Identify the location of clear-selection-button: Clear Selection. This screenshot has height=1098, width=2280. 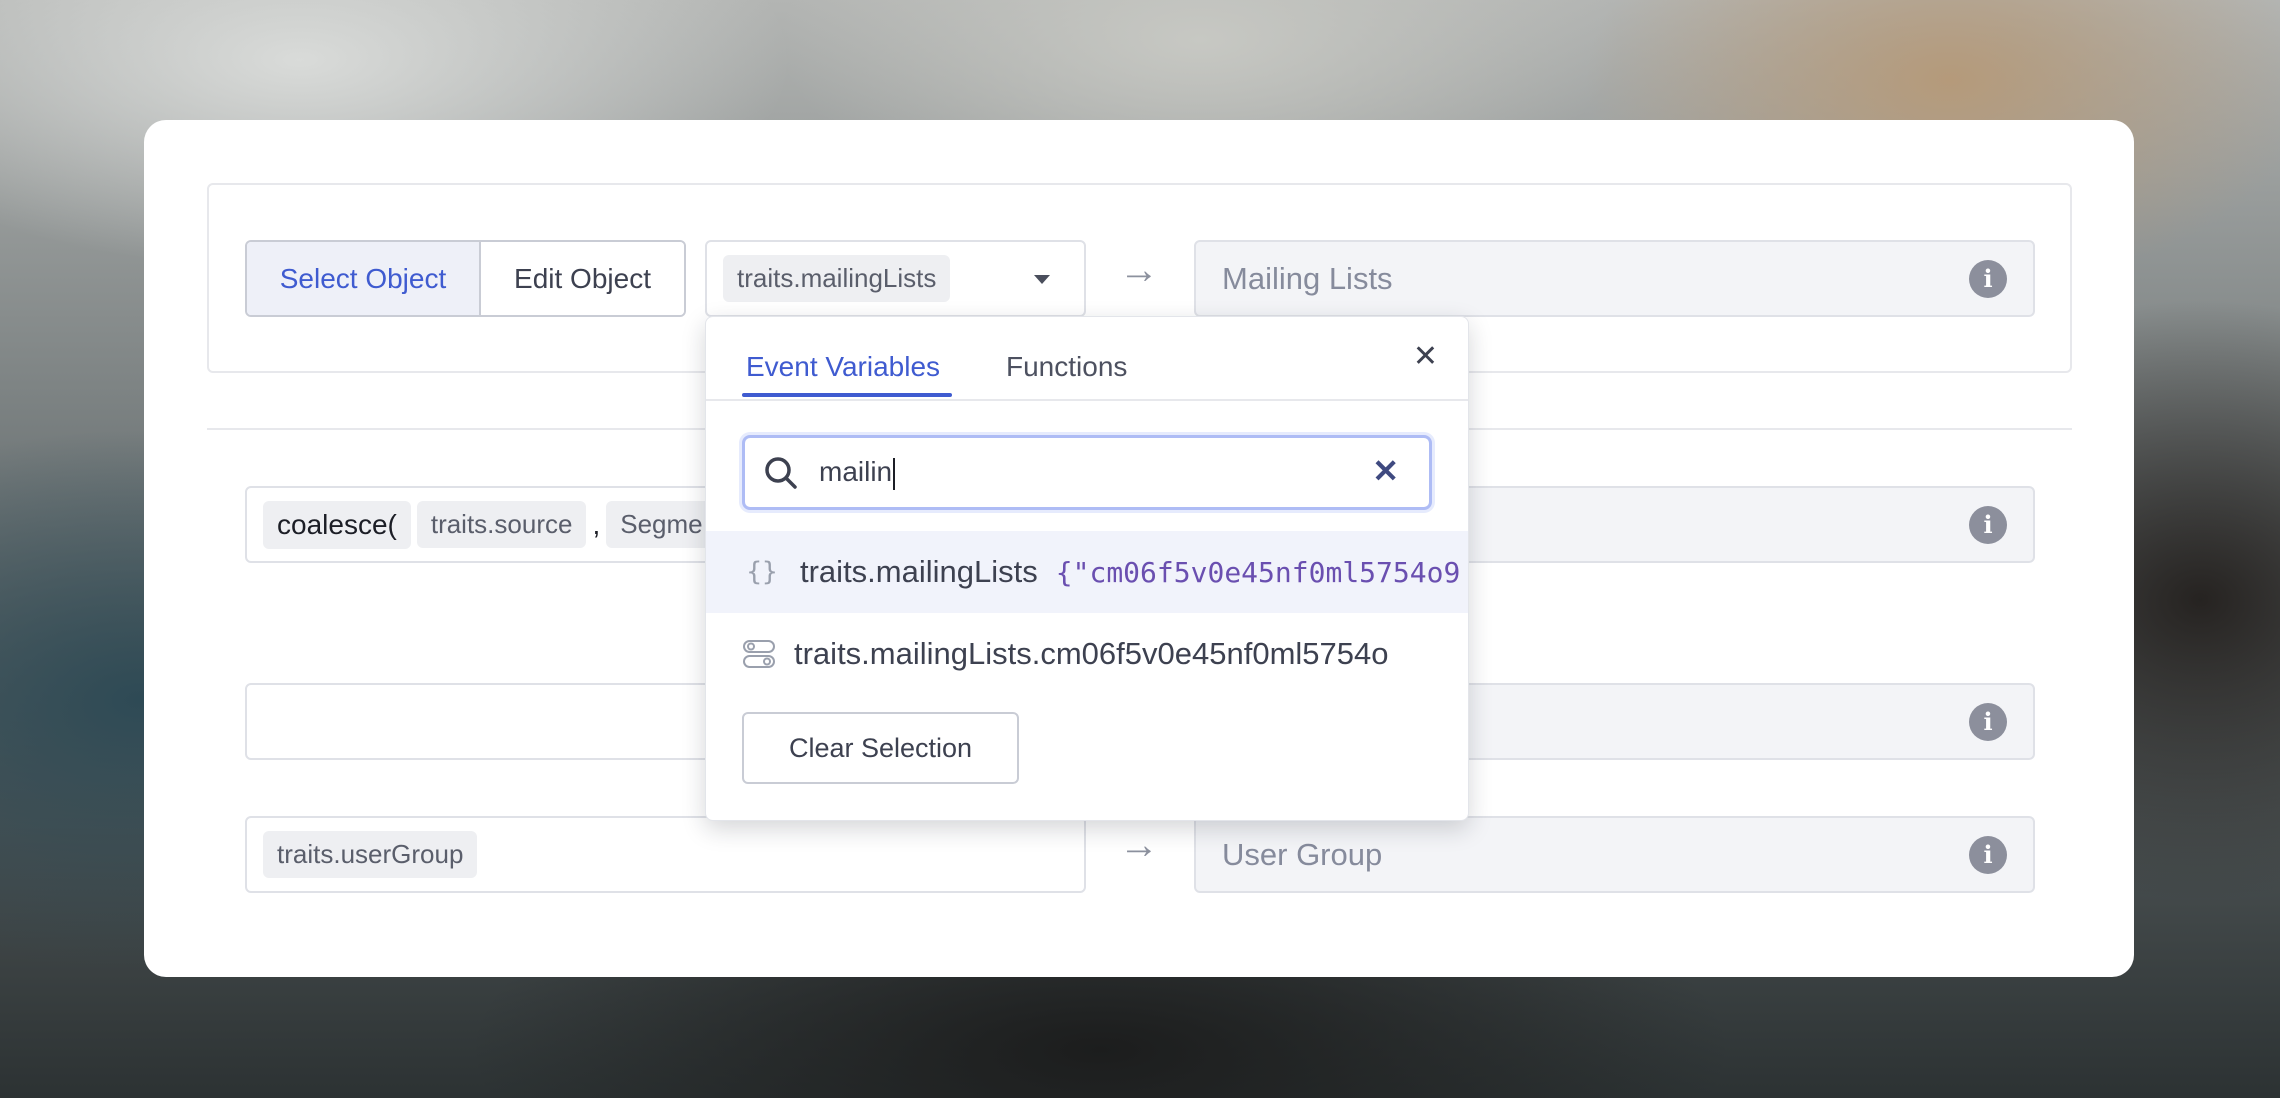
(880, 748).